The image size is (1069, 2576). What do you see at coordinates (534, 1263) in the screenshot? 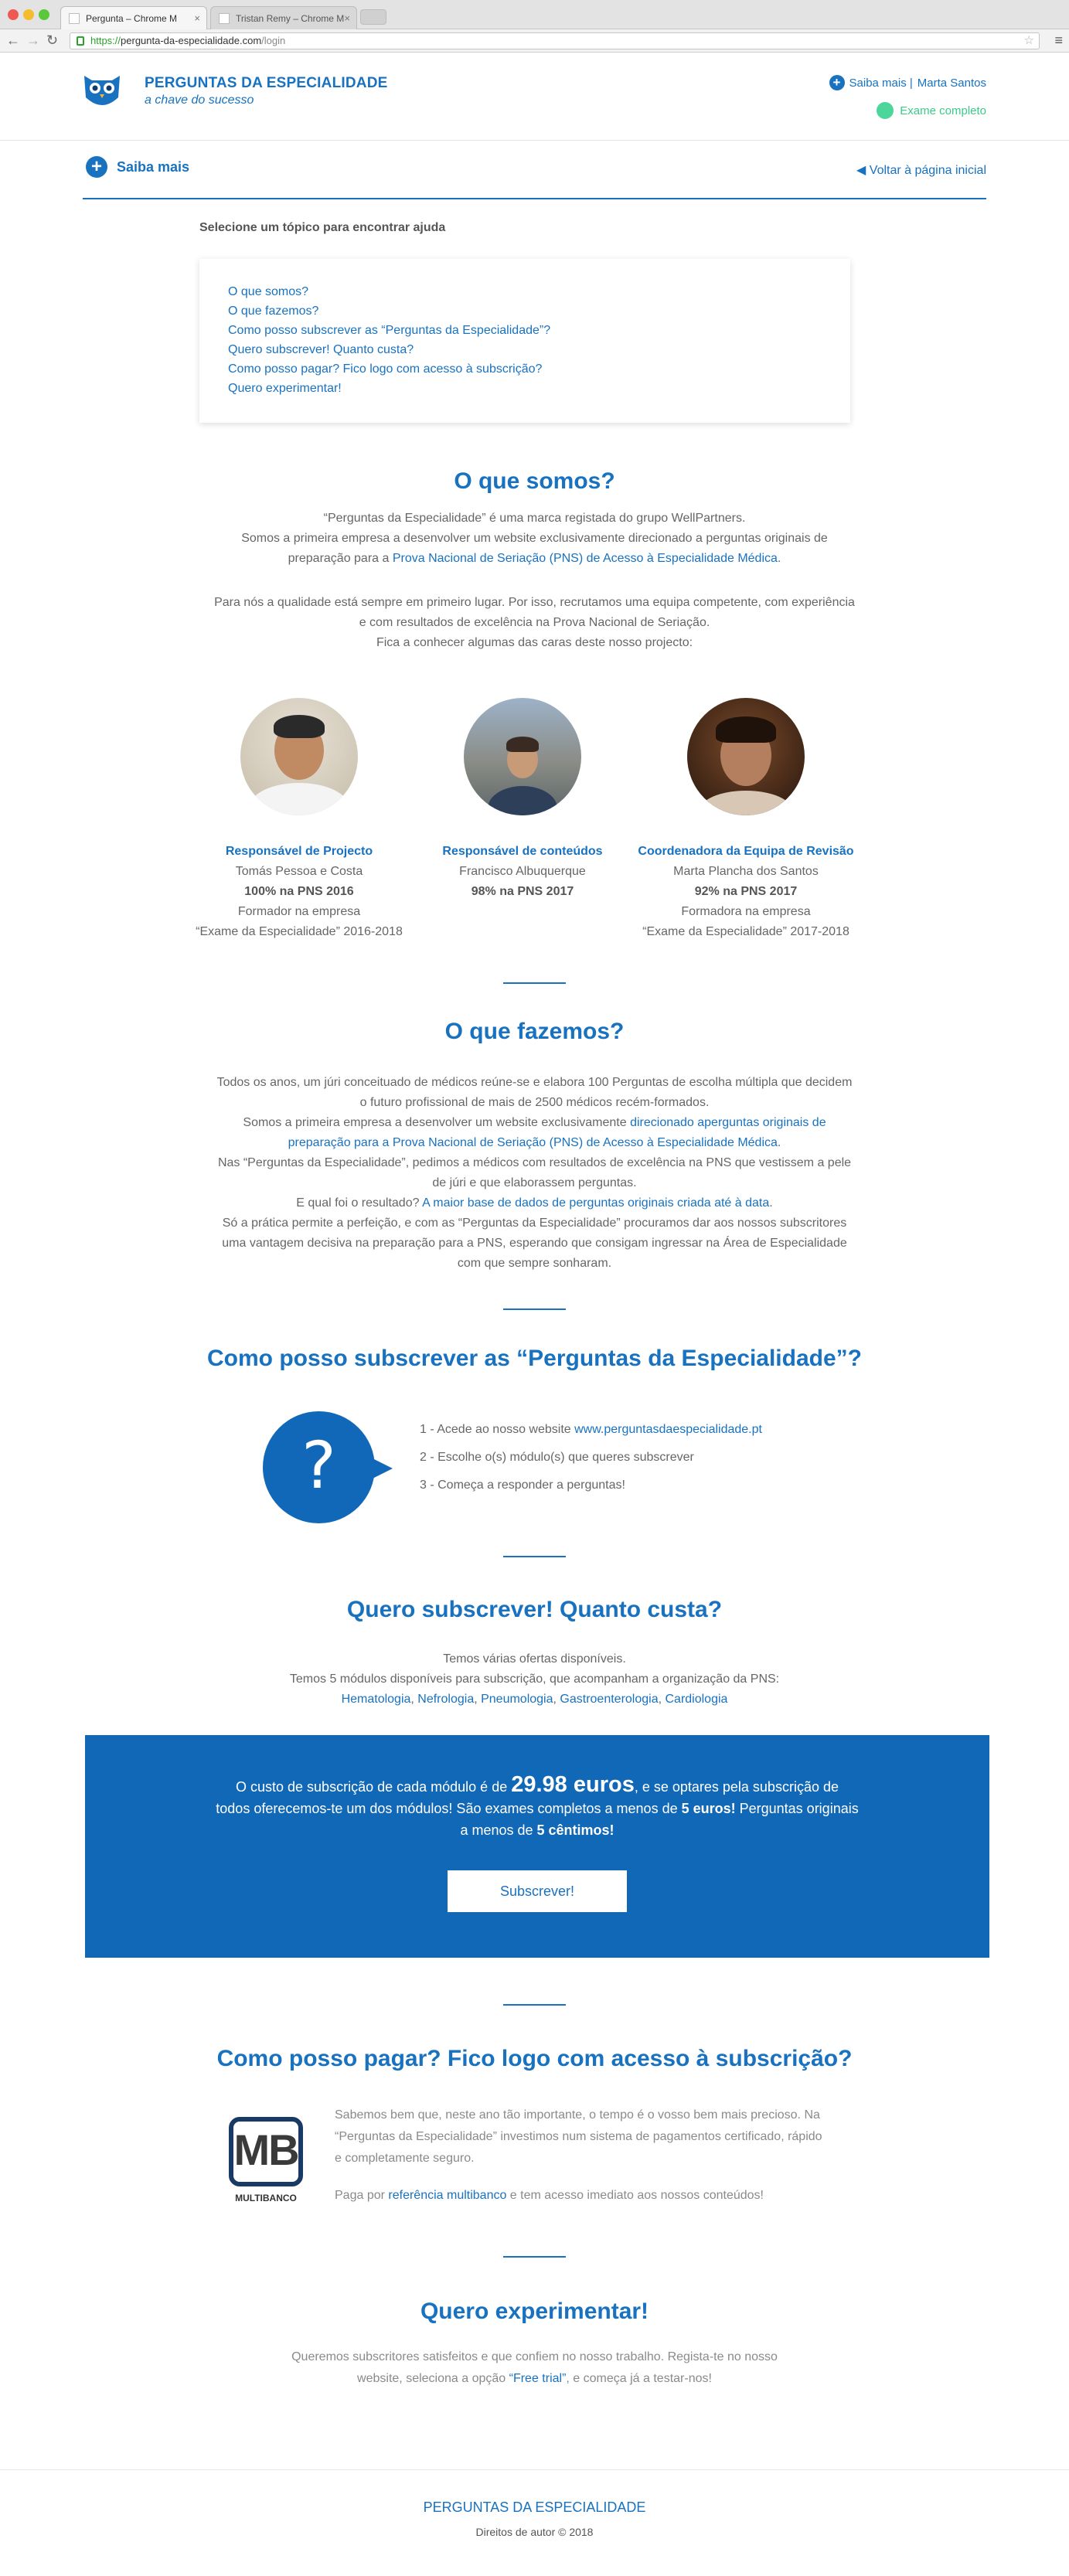
I see `what-text-line: com que sempre sonharam.` at bounding box center [534, 1263].